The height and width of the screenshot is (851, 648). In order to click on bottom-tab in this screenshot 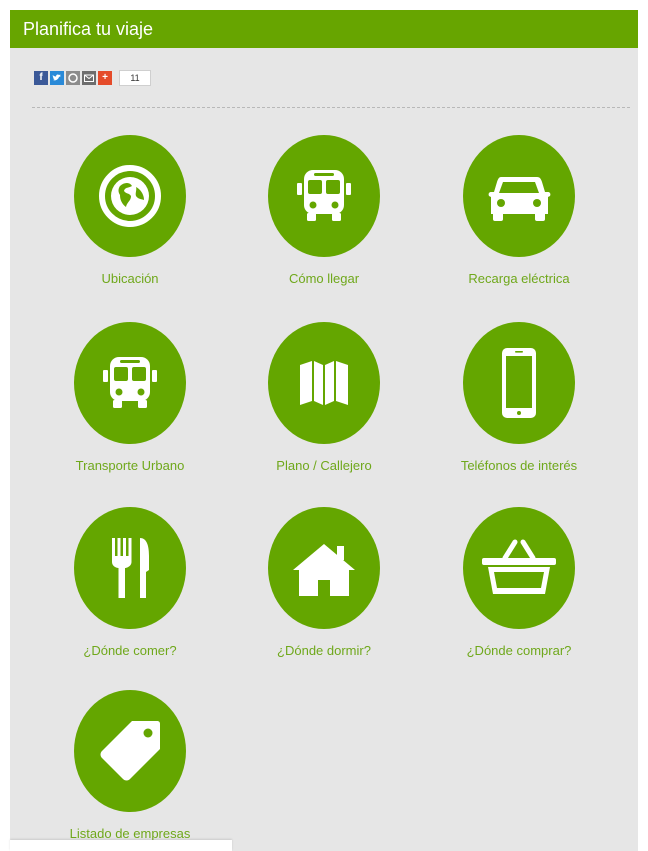, I will do `click(121, 845)`.